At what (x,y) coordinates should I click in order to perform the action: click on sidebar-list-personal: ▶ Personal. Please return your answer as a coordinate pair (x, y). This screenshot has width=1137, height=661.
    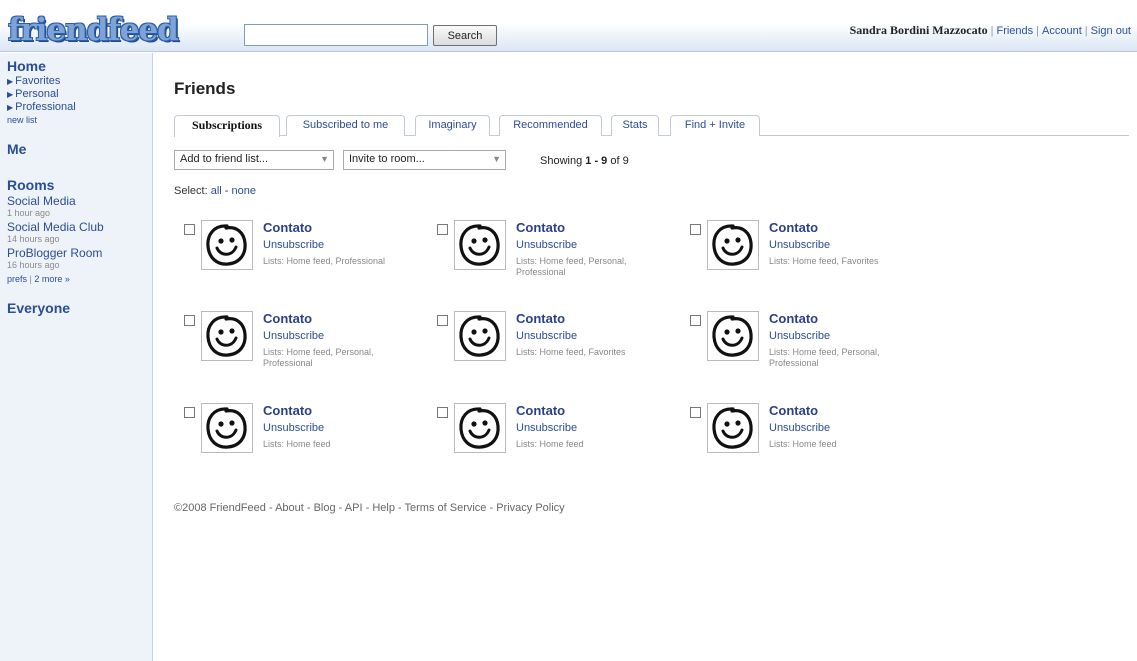
    Looking at the image, I should click on (79, 94).